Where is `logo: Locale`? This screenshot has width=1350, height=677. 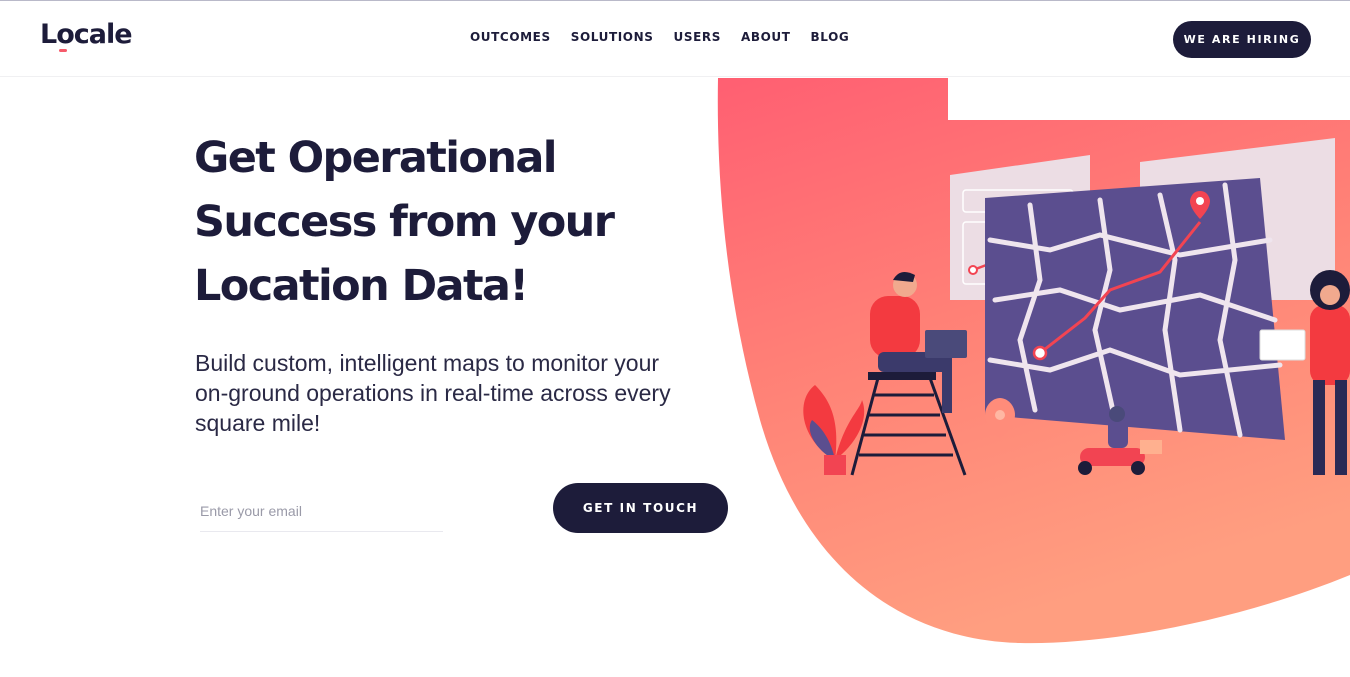
logo: Locale is located at coordinates (86, 34).